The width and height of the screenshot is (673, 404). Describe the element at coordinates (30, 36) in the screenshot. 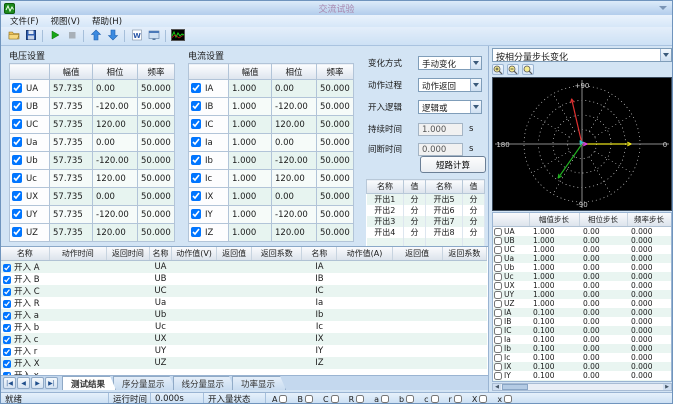

I see `save-button` at that location.